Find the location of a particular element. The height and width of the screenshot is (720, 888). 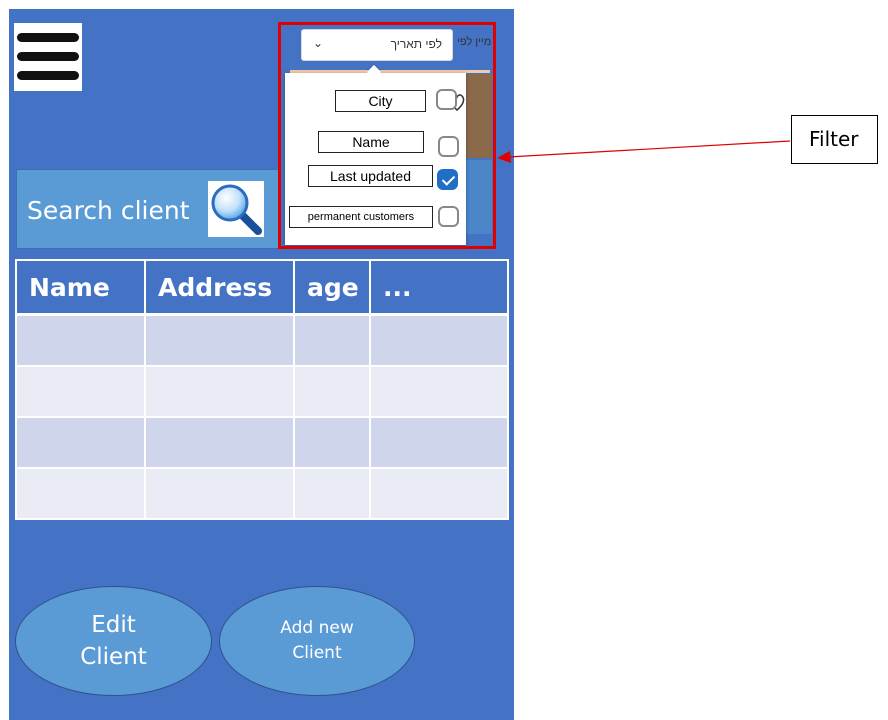

filter-callout-label: Filter is located at coordinates (834, 139).